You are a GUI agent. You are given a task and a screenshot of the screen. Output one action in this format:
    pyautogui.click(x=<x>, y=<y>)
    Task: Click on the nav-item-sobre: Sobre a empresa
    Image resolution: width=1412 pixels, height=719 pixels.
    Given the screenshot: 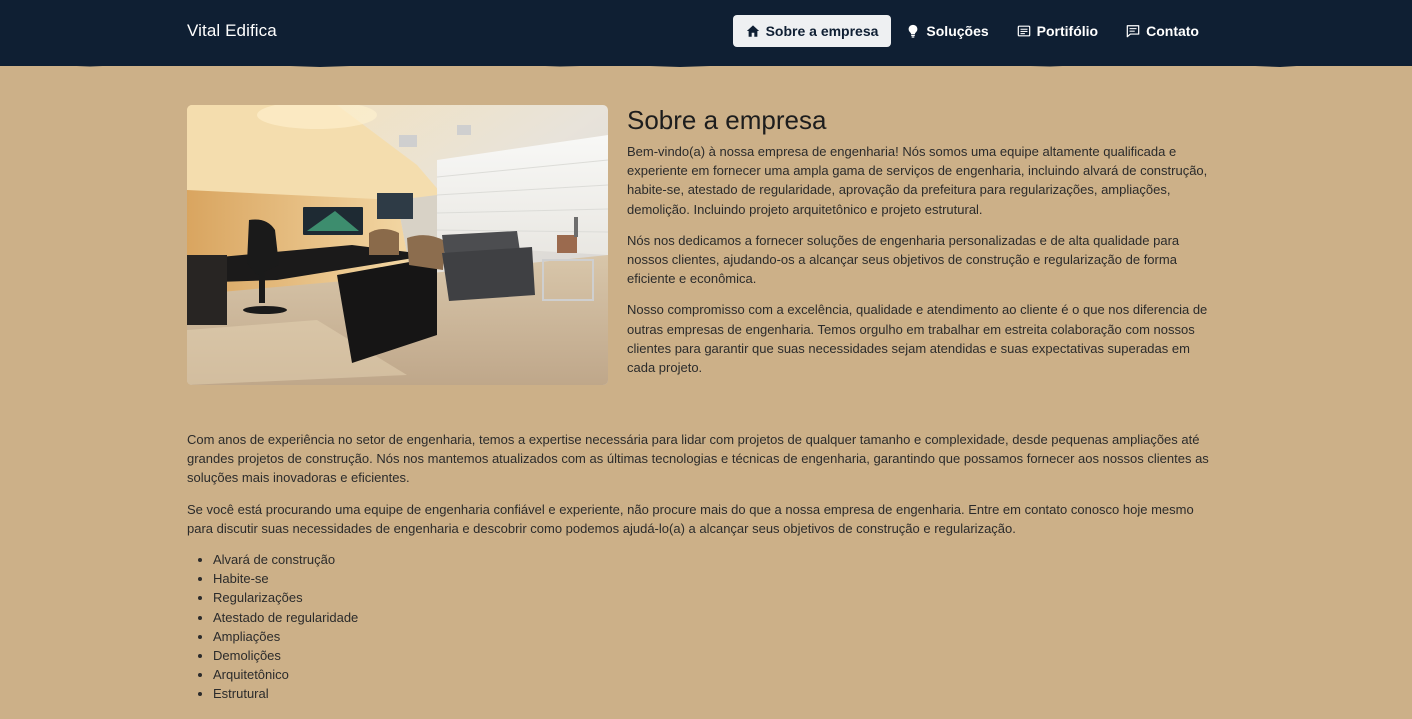 What is the action you would take?
    pyautogui.click(x=812, y=31)
    